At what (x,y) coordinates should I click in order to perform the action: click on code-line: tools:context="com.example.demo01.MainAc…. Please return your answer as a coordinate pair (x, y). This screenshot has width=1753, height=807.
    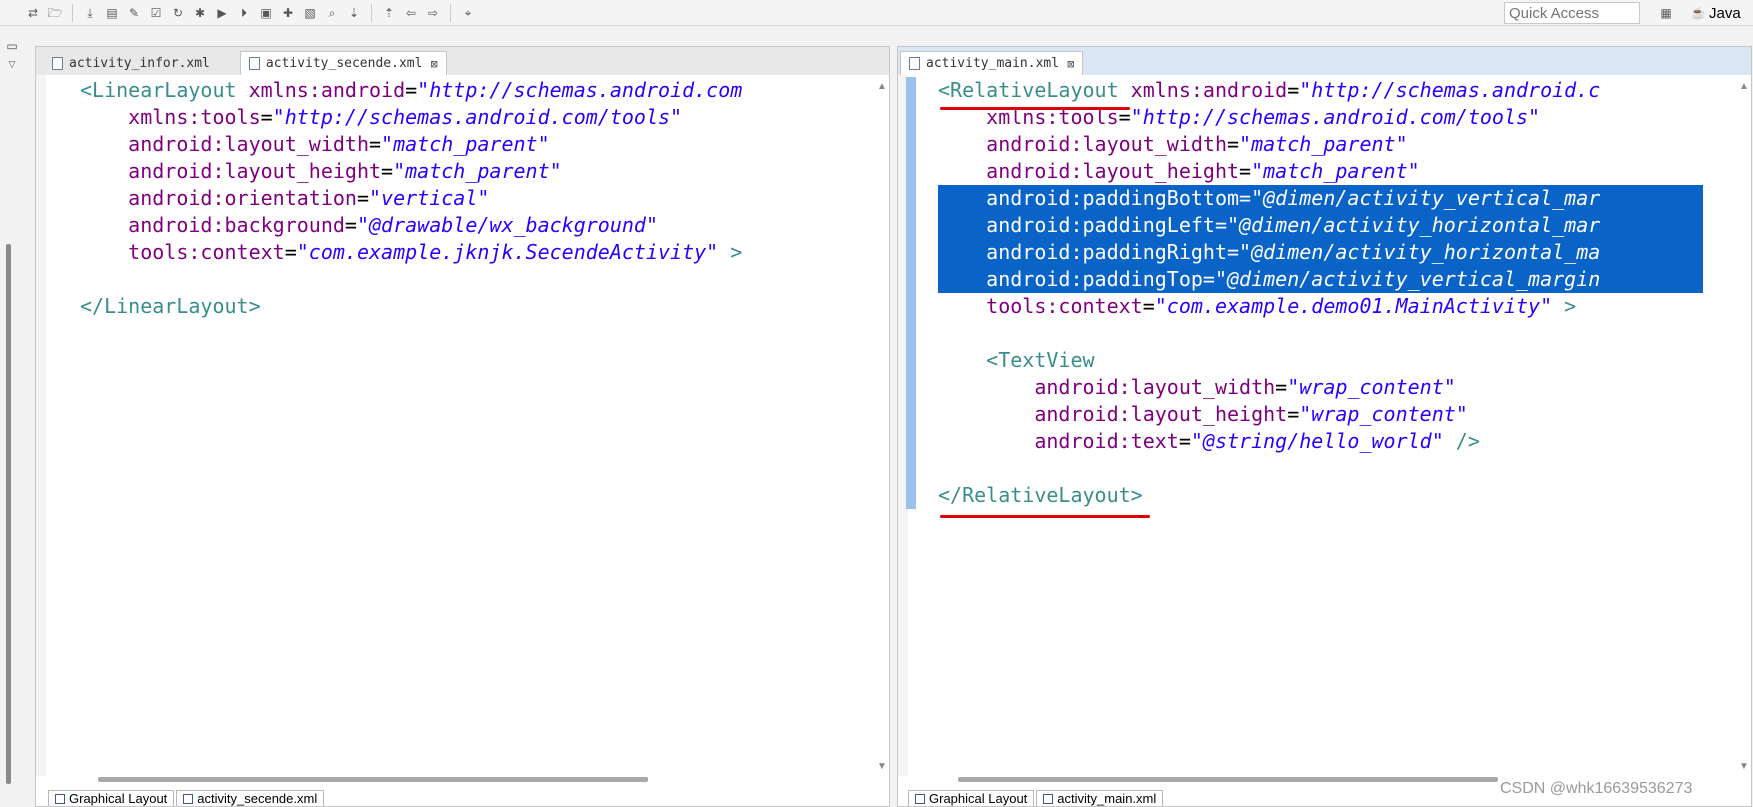
    Looking at the image, I should click on (1320, 306).